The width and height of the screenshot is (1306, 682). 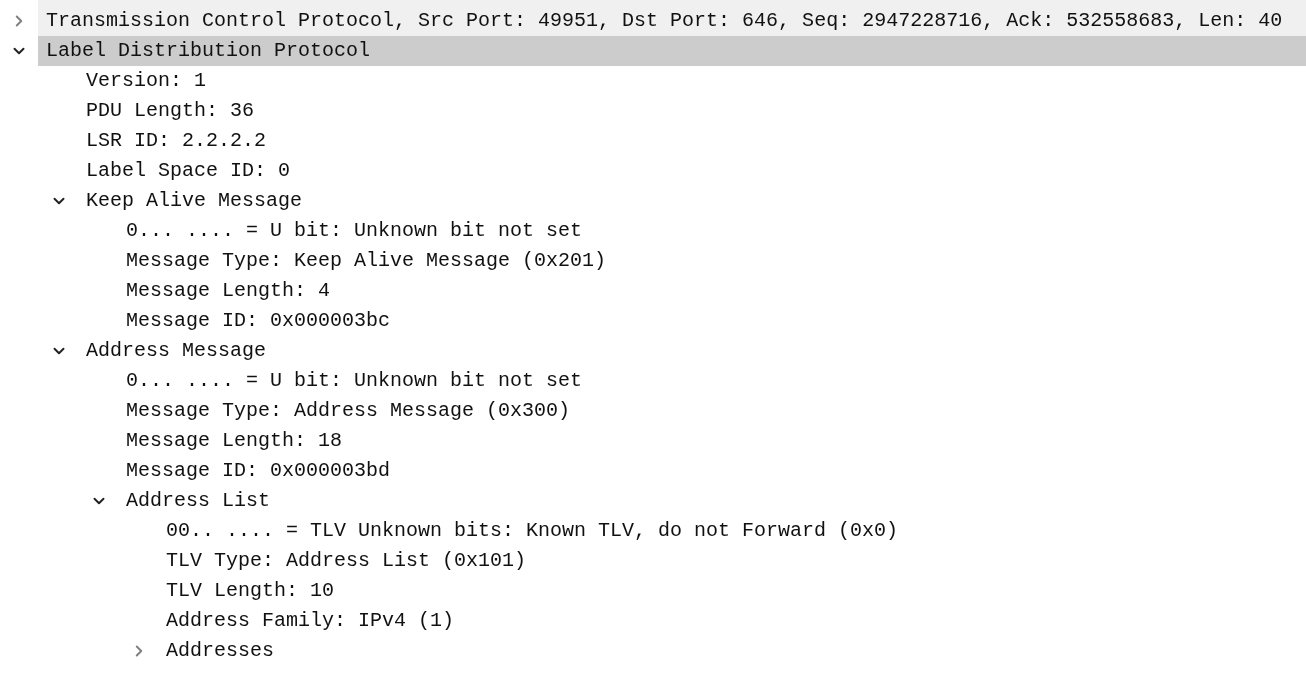 What do you see at coordinates (672, 21) in the screenshot?
I see `tree-item: Transmission Control Protocol, Src Port: 49951, Dst Port: 646, Seq: 2947228716, Ack: 532558683, Len: 40` at bounding box center [672, 21].